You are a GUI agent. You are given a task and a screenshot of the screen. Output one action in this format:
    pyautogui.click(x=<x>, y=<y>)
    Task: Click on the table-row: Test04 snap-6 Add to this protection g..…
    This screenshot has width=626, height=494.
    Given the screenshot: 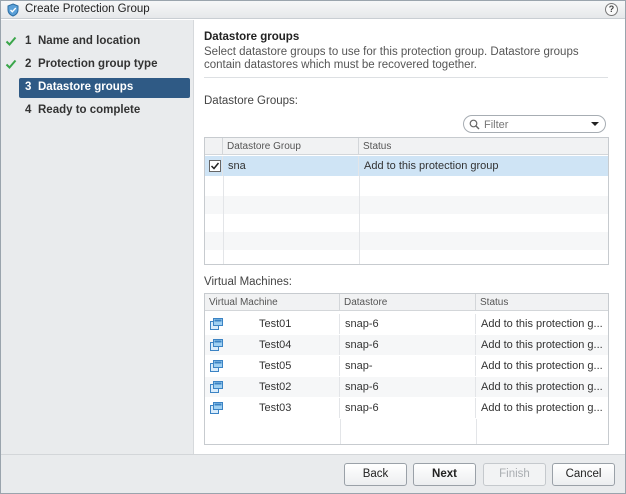 What is the action you would take?
    pyautogui.click(x=406, y=345)
    